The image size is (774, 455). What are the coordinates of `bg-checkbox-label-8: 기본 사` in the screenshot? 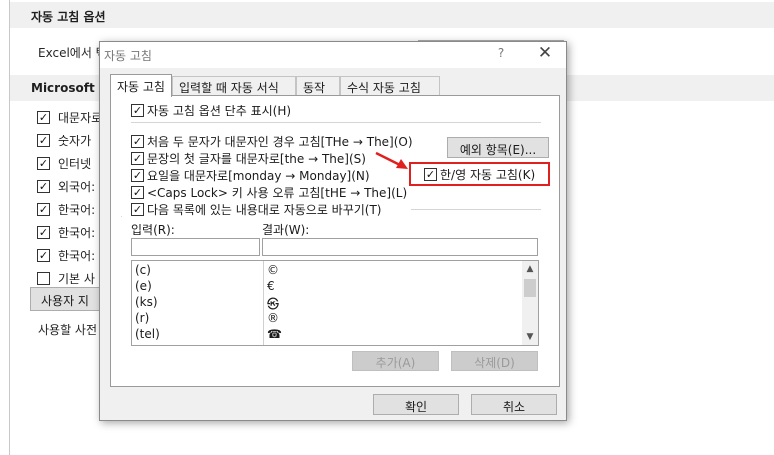 It's located at (76, 279).